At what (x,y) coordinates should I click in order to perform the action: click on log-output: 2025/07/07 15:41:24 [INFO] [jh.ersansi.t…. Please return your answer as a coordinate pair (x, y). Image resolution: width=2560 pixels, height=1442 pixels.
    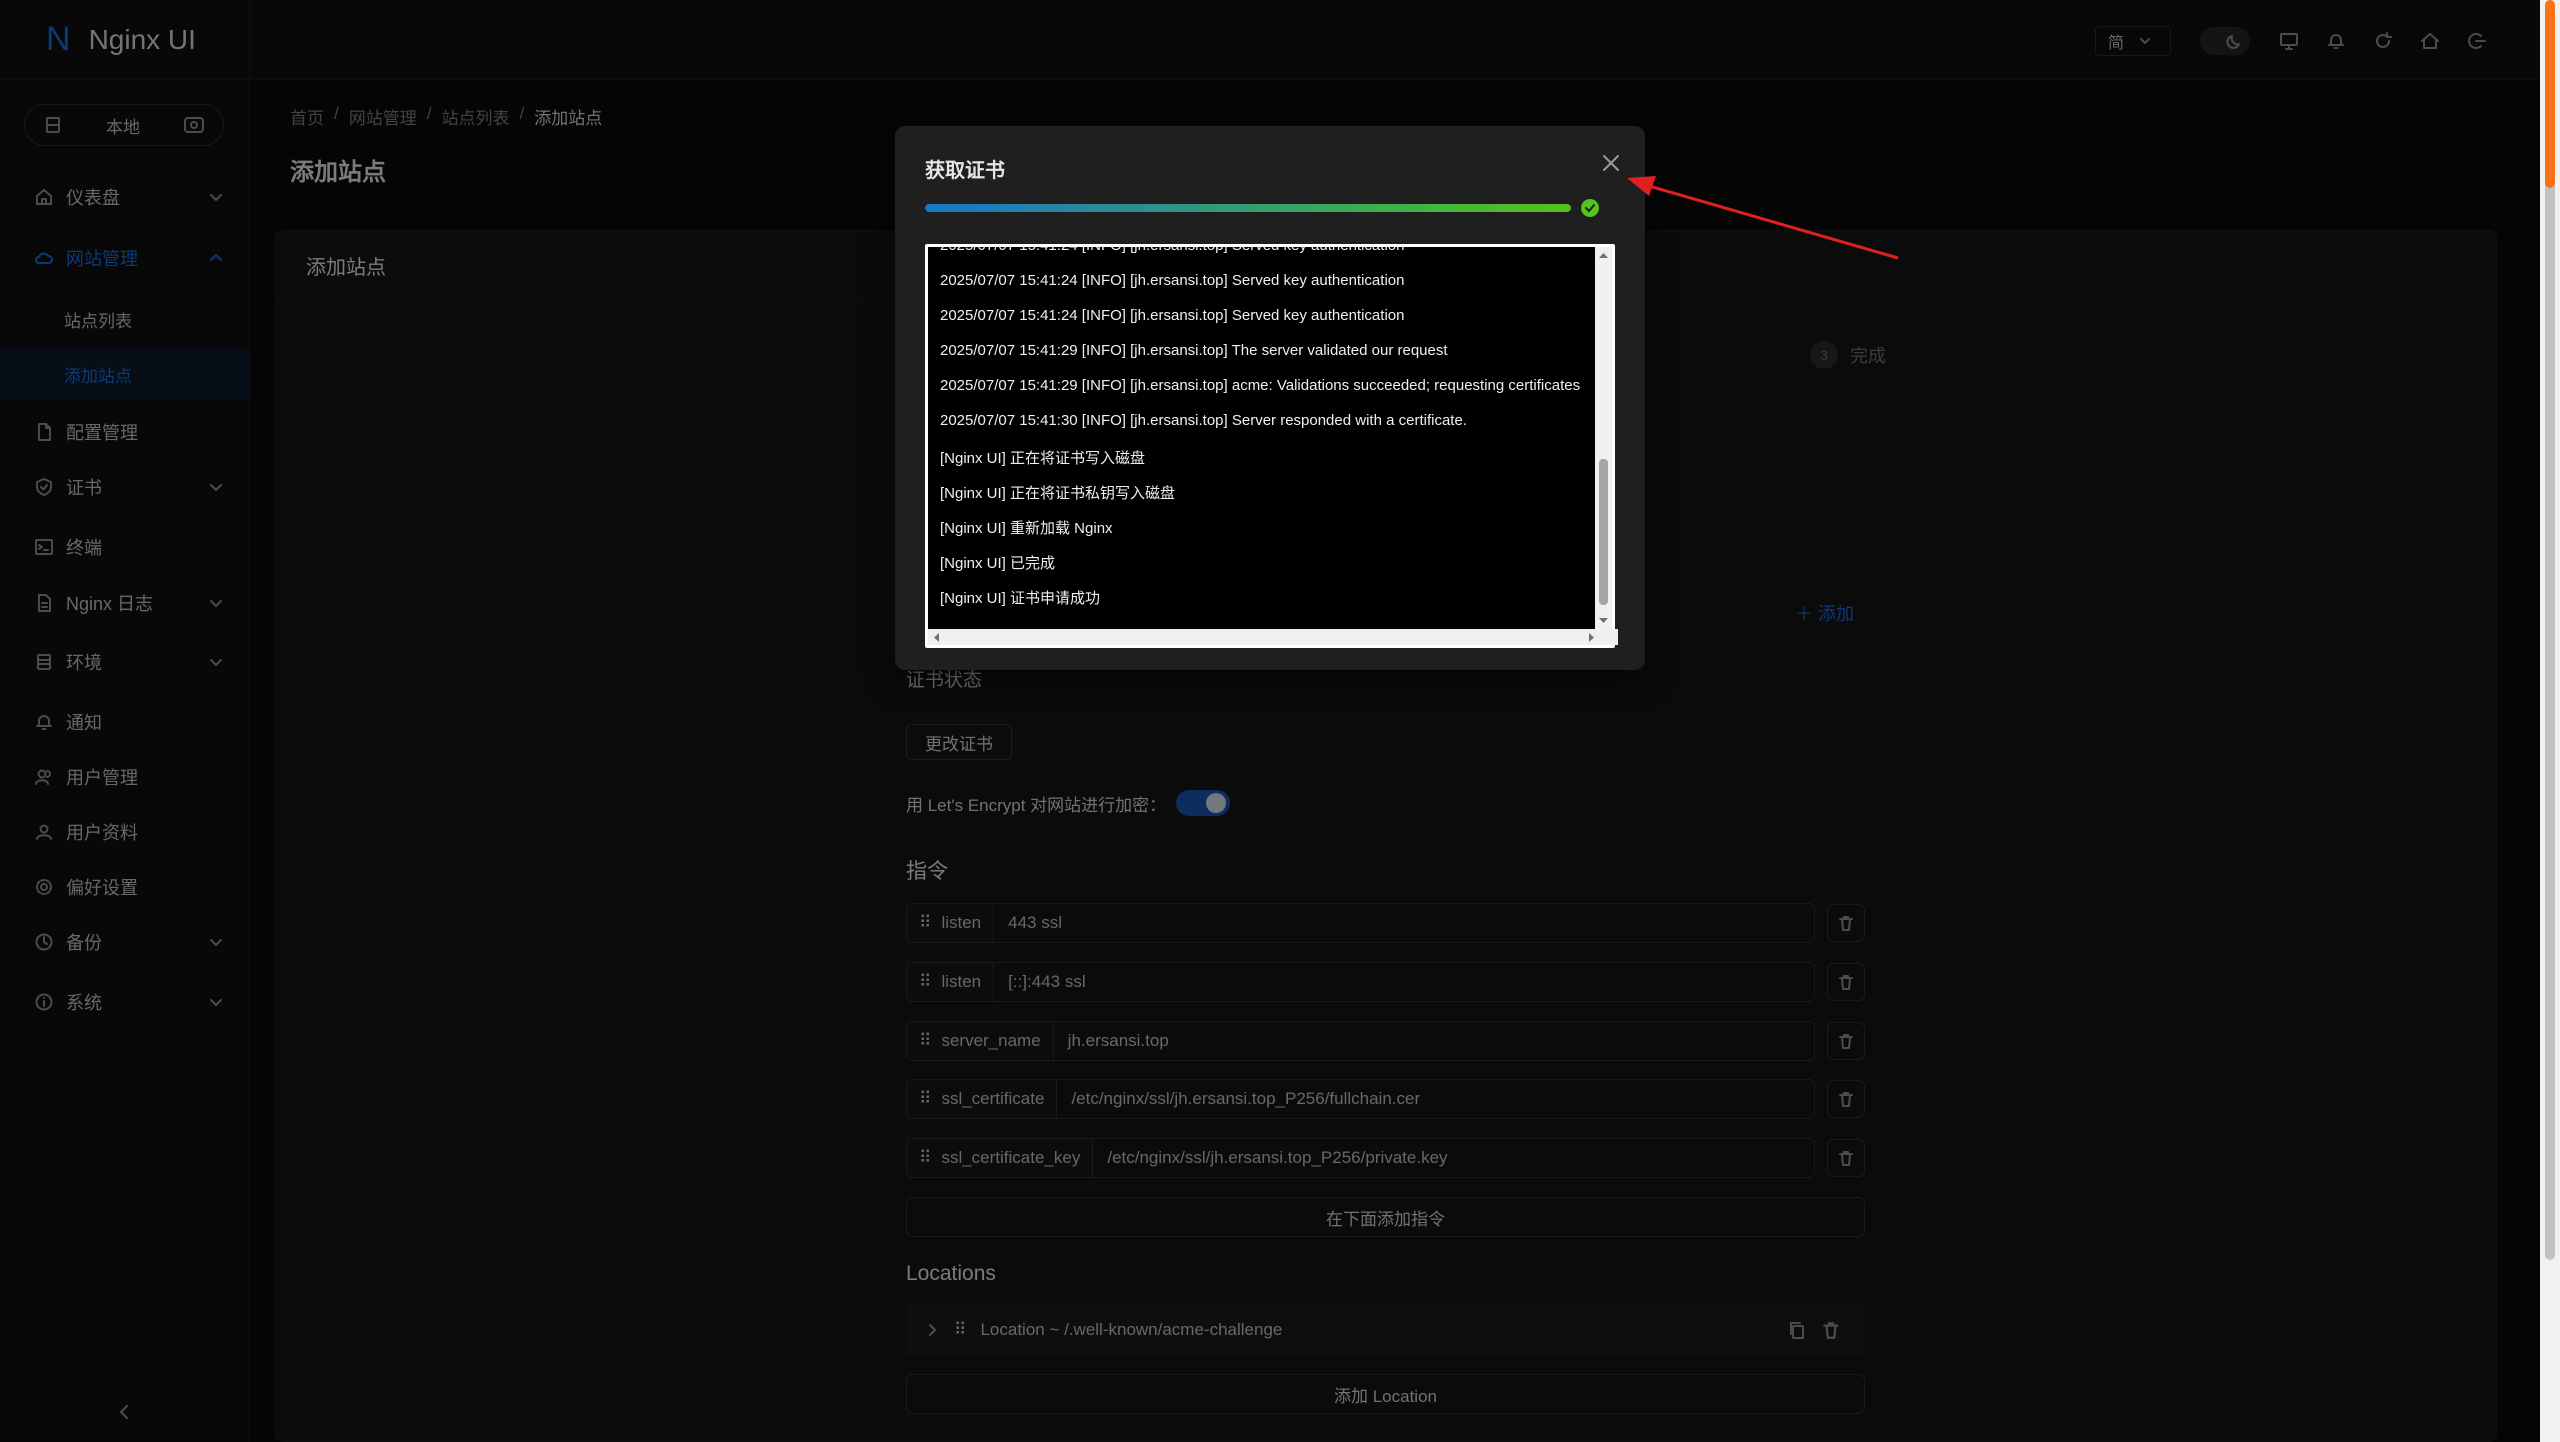
    Looking at the image, I should click on (1271, 446).